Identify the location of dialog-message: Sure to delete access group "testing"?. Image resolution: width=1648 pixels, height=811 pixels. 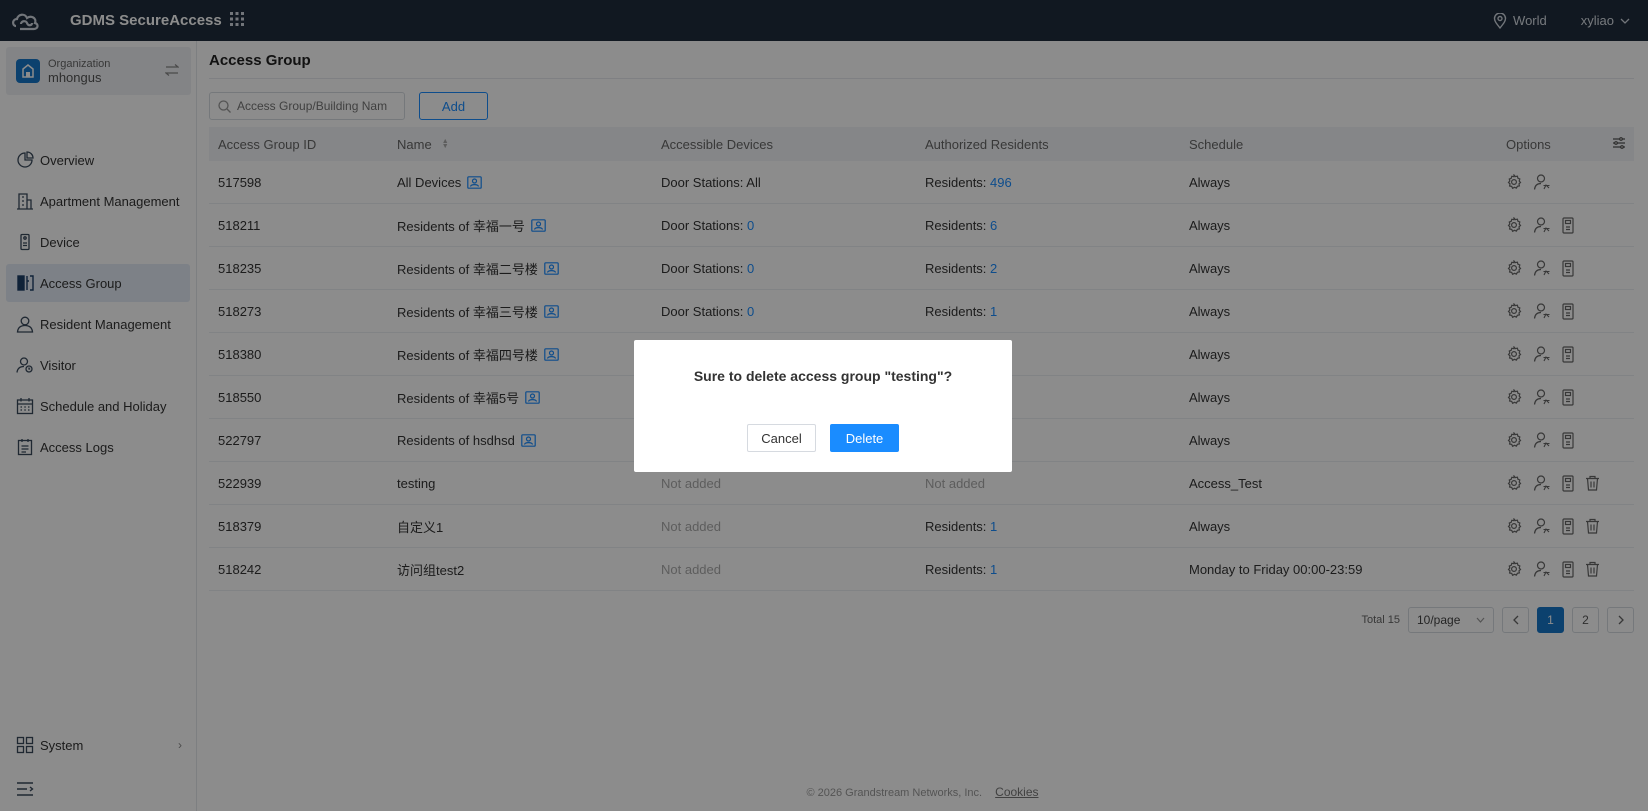
(823, 376).